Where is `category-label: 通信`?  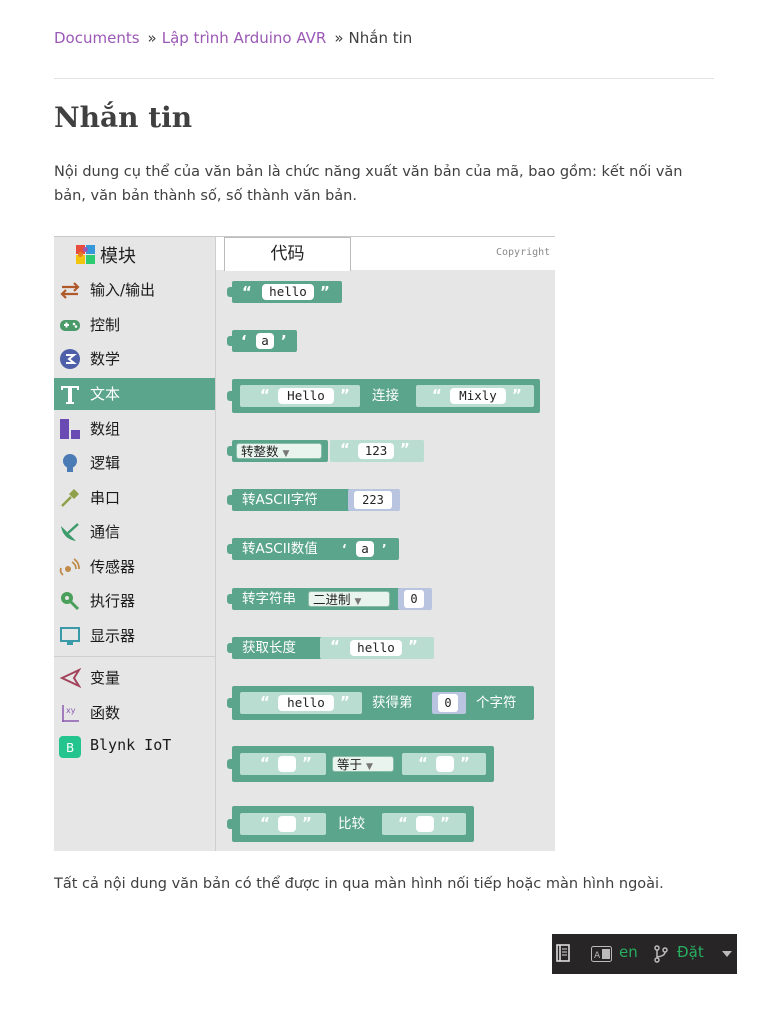 category-label: 通信 is located at coordinates (105, 532).